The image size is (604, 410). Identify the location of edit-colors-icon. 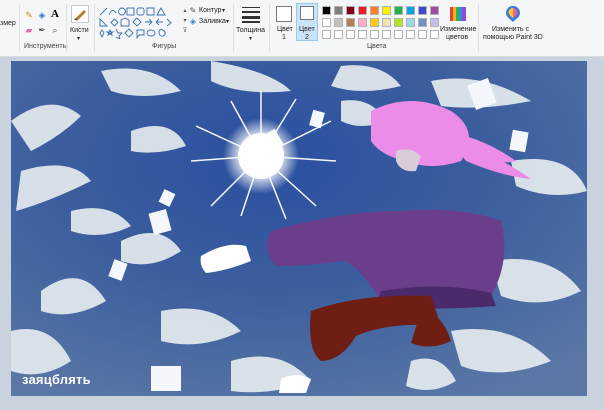
(458, 14).